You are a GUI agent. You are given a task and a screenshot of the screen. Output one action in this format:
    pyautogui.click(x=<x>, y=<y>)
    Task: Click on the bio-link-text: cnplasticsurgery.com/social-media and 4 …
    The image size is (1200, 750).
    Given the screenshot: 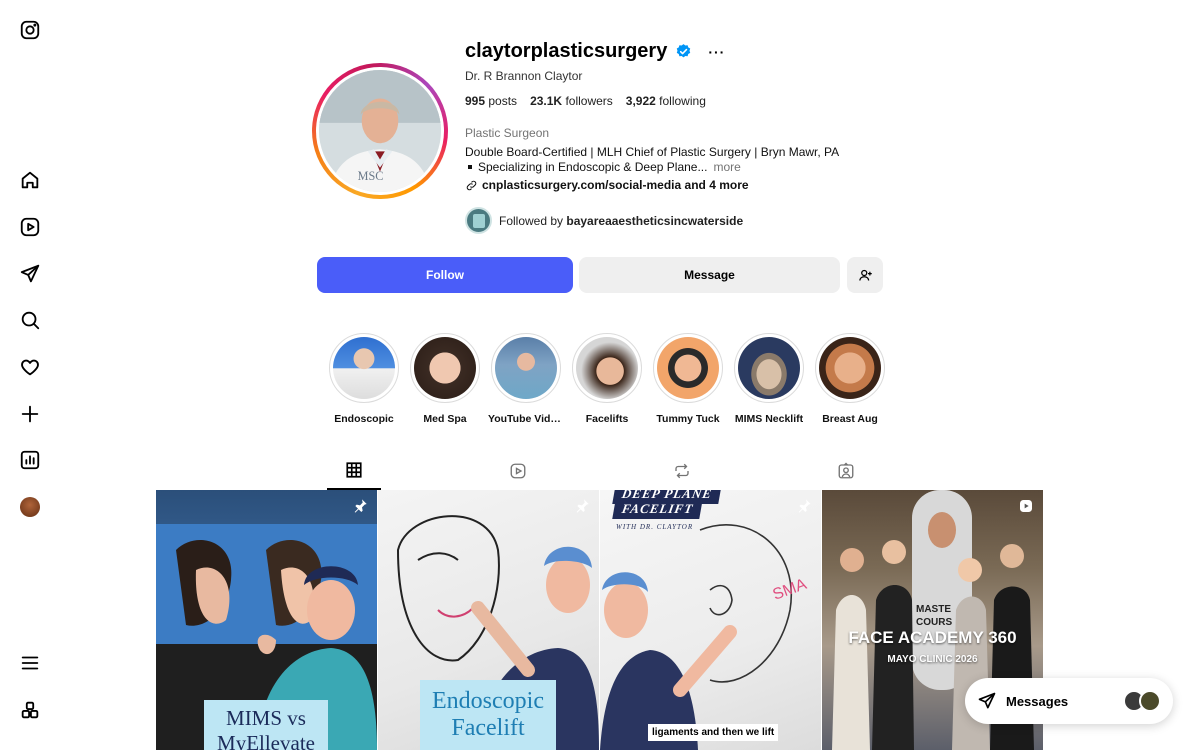 What is the action you would take?
    pyautogui.click(x=615, y=185)
    